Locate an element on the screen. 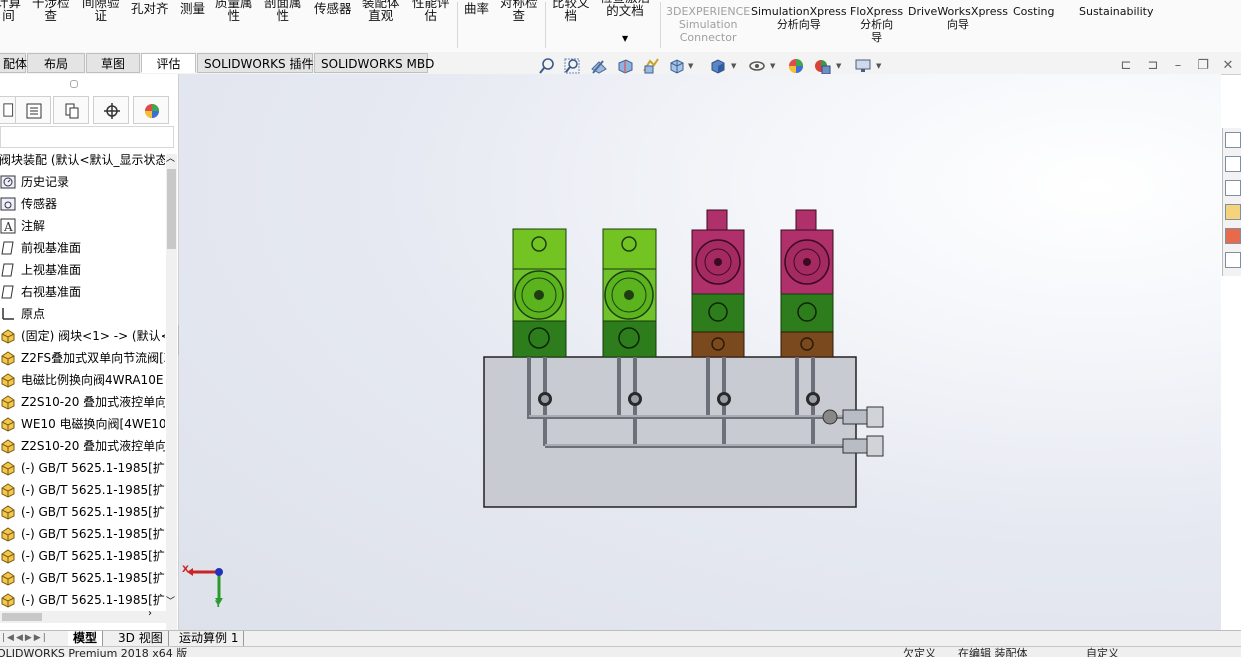  tab-motion-study: 运动算例 1 is located at coordinates (209, 638).